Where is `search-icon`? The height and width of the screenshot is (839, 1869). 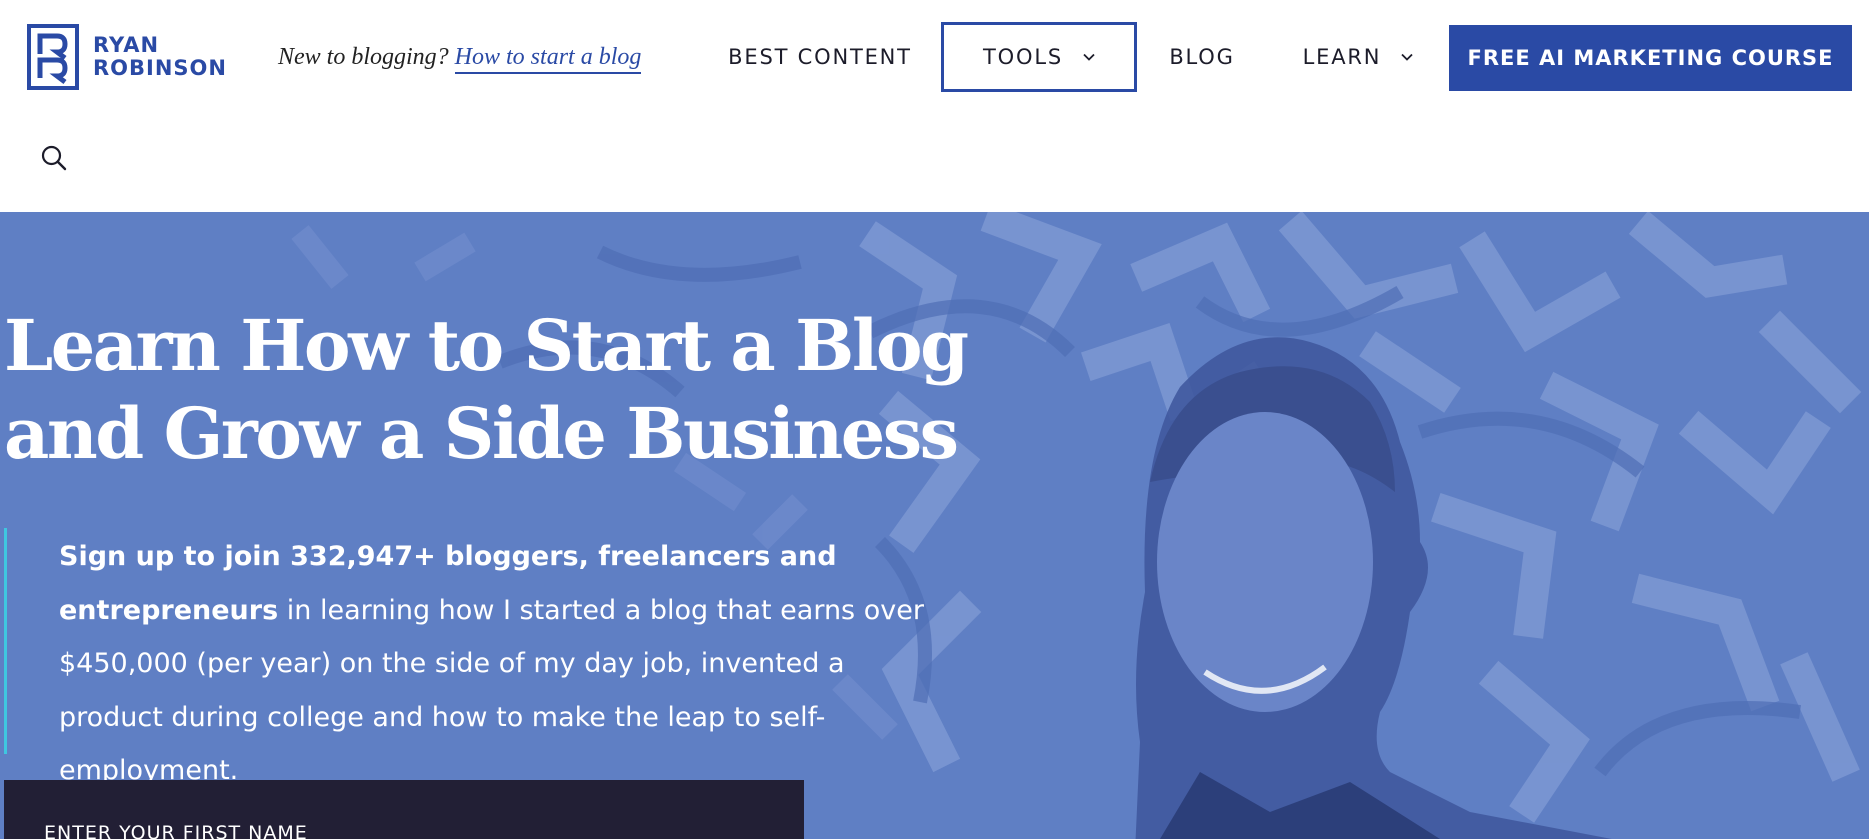 search-icon is located at coordinates (54, 158).